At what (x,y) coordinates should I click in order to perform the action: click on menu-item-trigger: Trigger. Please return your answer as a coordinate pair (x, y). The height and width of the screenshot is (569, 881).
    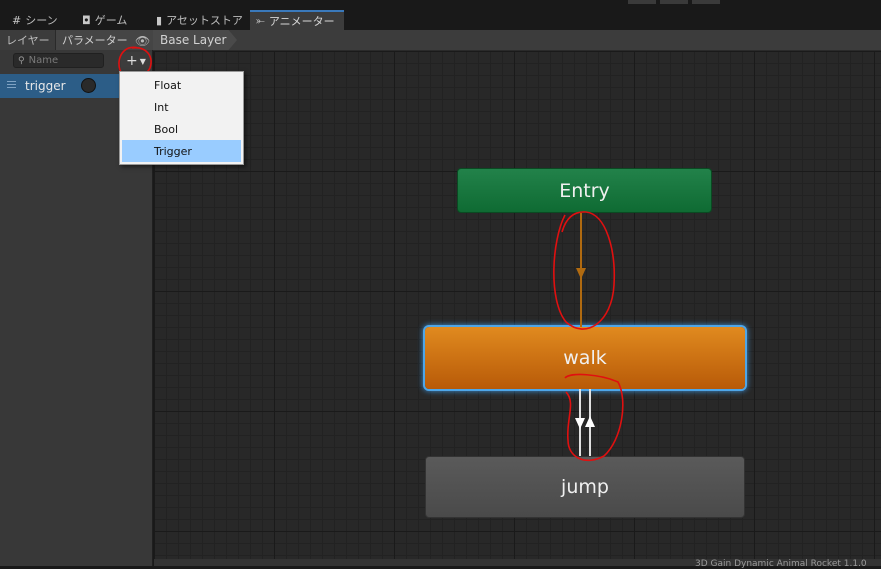
    Looking at the image, I should click on (181, 151).